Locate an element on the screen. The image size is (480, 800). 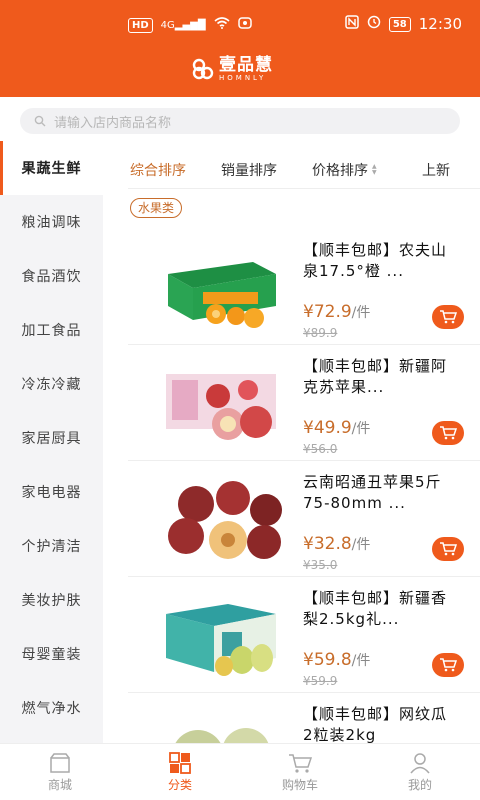
tab-category: 分类 is located at coordinates (180, 772).